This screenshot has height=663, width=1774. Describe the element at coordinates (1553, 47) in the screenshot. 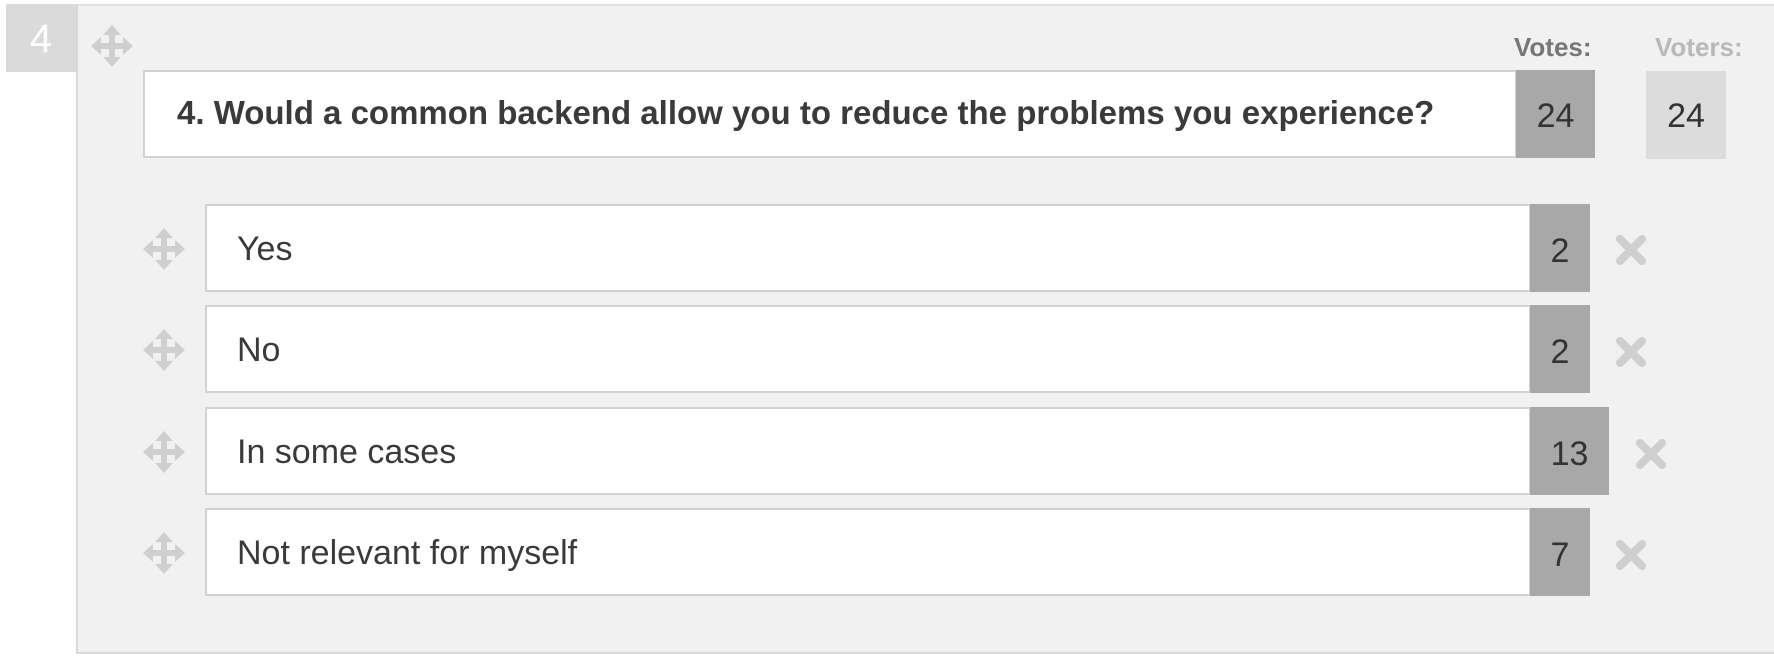

I see `votes-header: Votes:` at that location.